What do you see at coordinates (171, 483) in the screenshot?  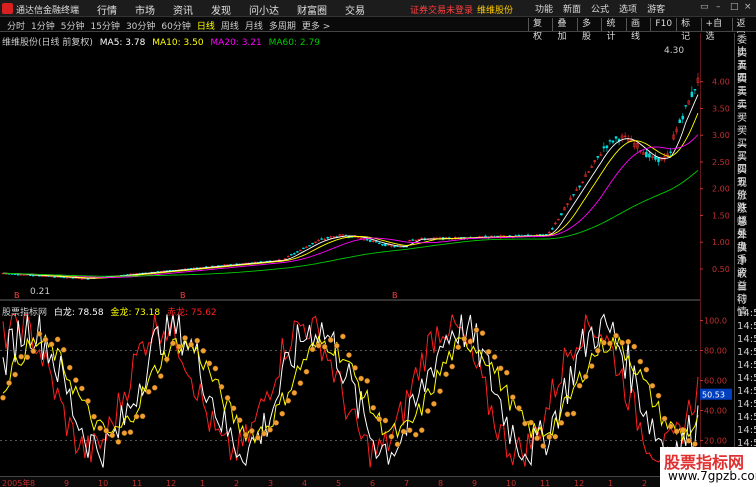 I see `date-tick-label: 12` at bounding box center [171, 483].